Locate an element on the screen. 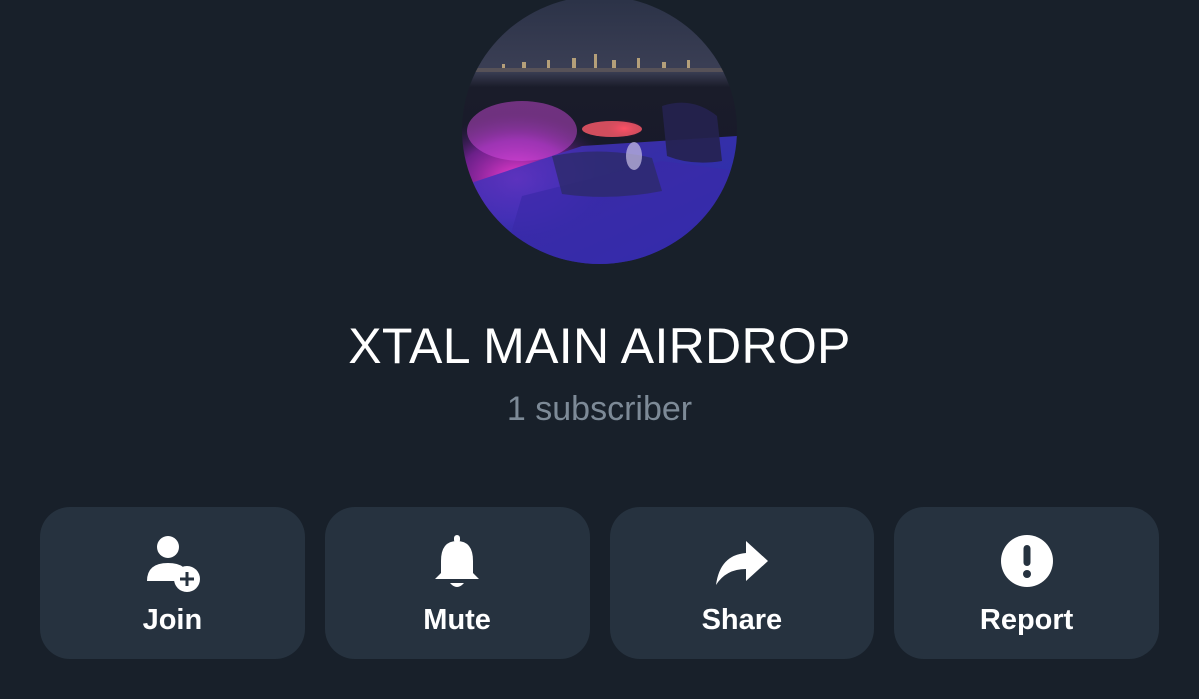 This screenshot has height=699, width=1199. report-label: Report is located at coordinates (1026, 620).